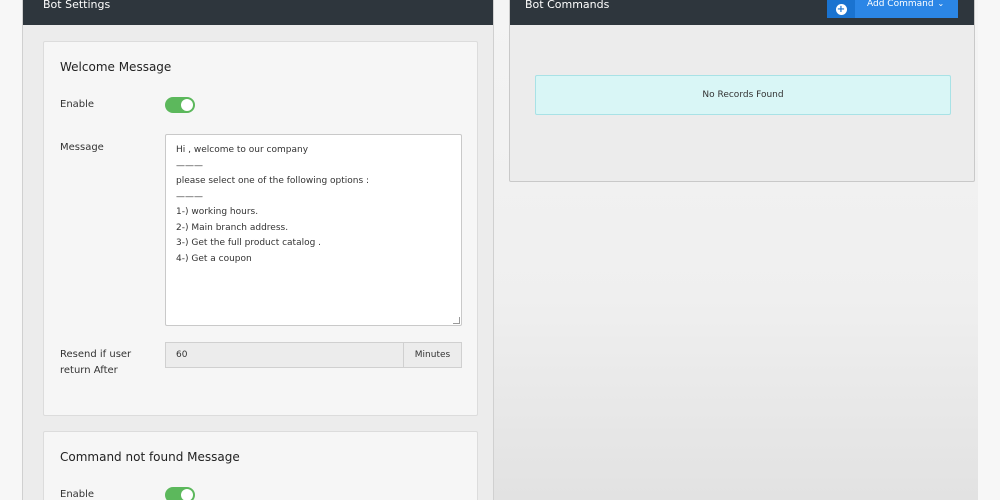  I want to click on add-command-label: Add Command, so click(900, 4).